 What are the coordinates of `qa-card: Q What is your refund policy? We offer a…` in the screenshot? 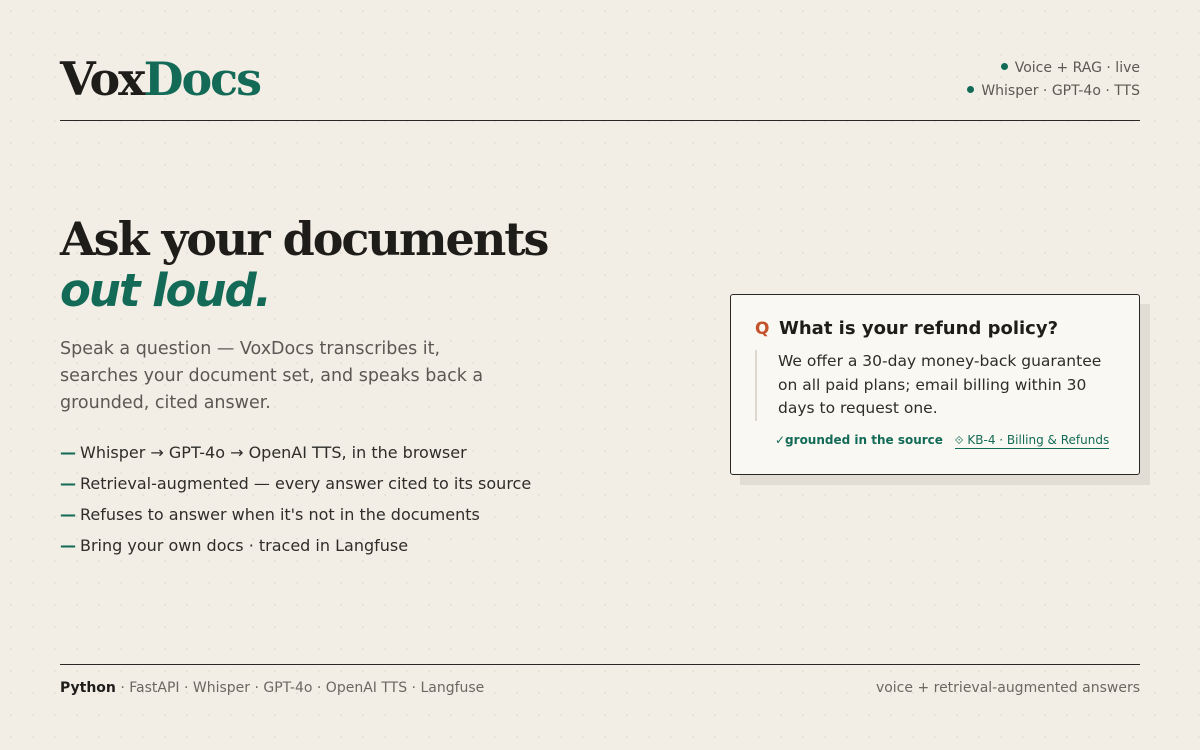 It's located at (935, 384).